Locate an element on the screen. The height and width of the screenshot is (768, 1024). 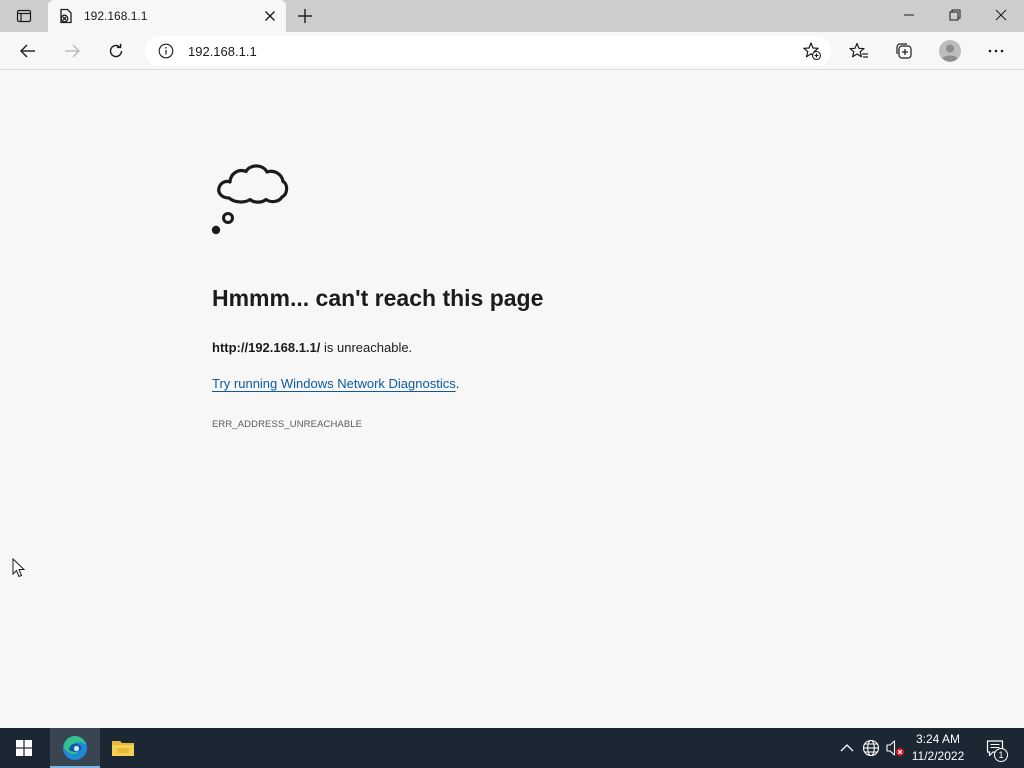
collections-icon is located at coordinates (904, 51).